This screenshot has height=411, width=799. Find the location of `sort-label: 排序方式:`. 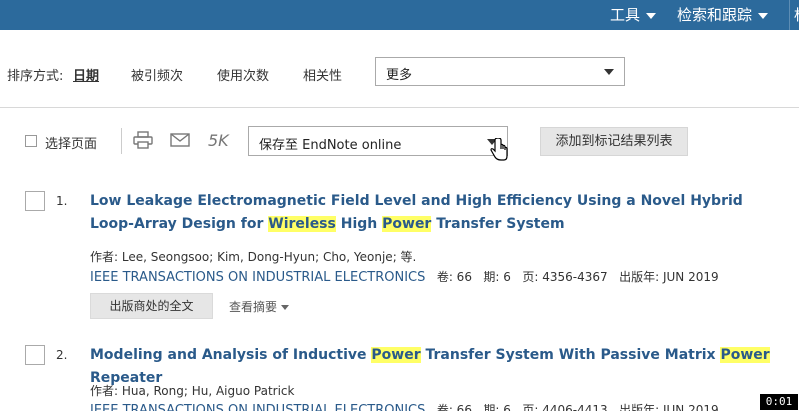

sort-label: 排序方式: is located at coordinates (35, 76).